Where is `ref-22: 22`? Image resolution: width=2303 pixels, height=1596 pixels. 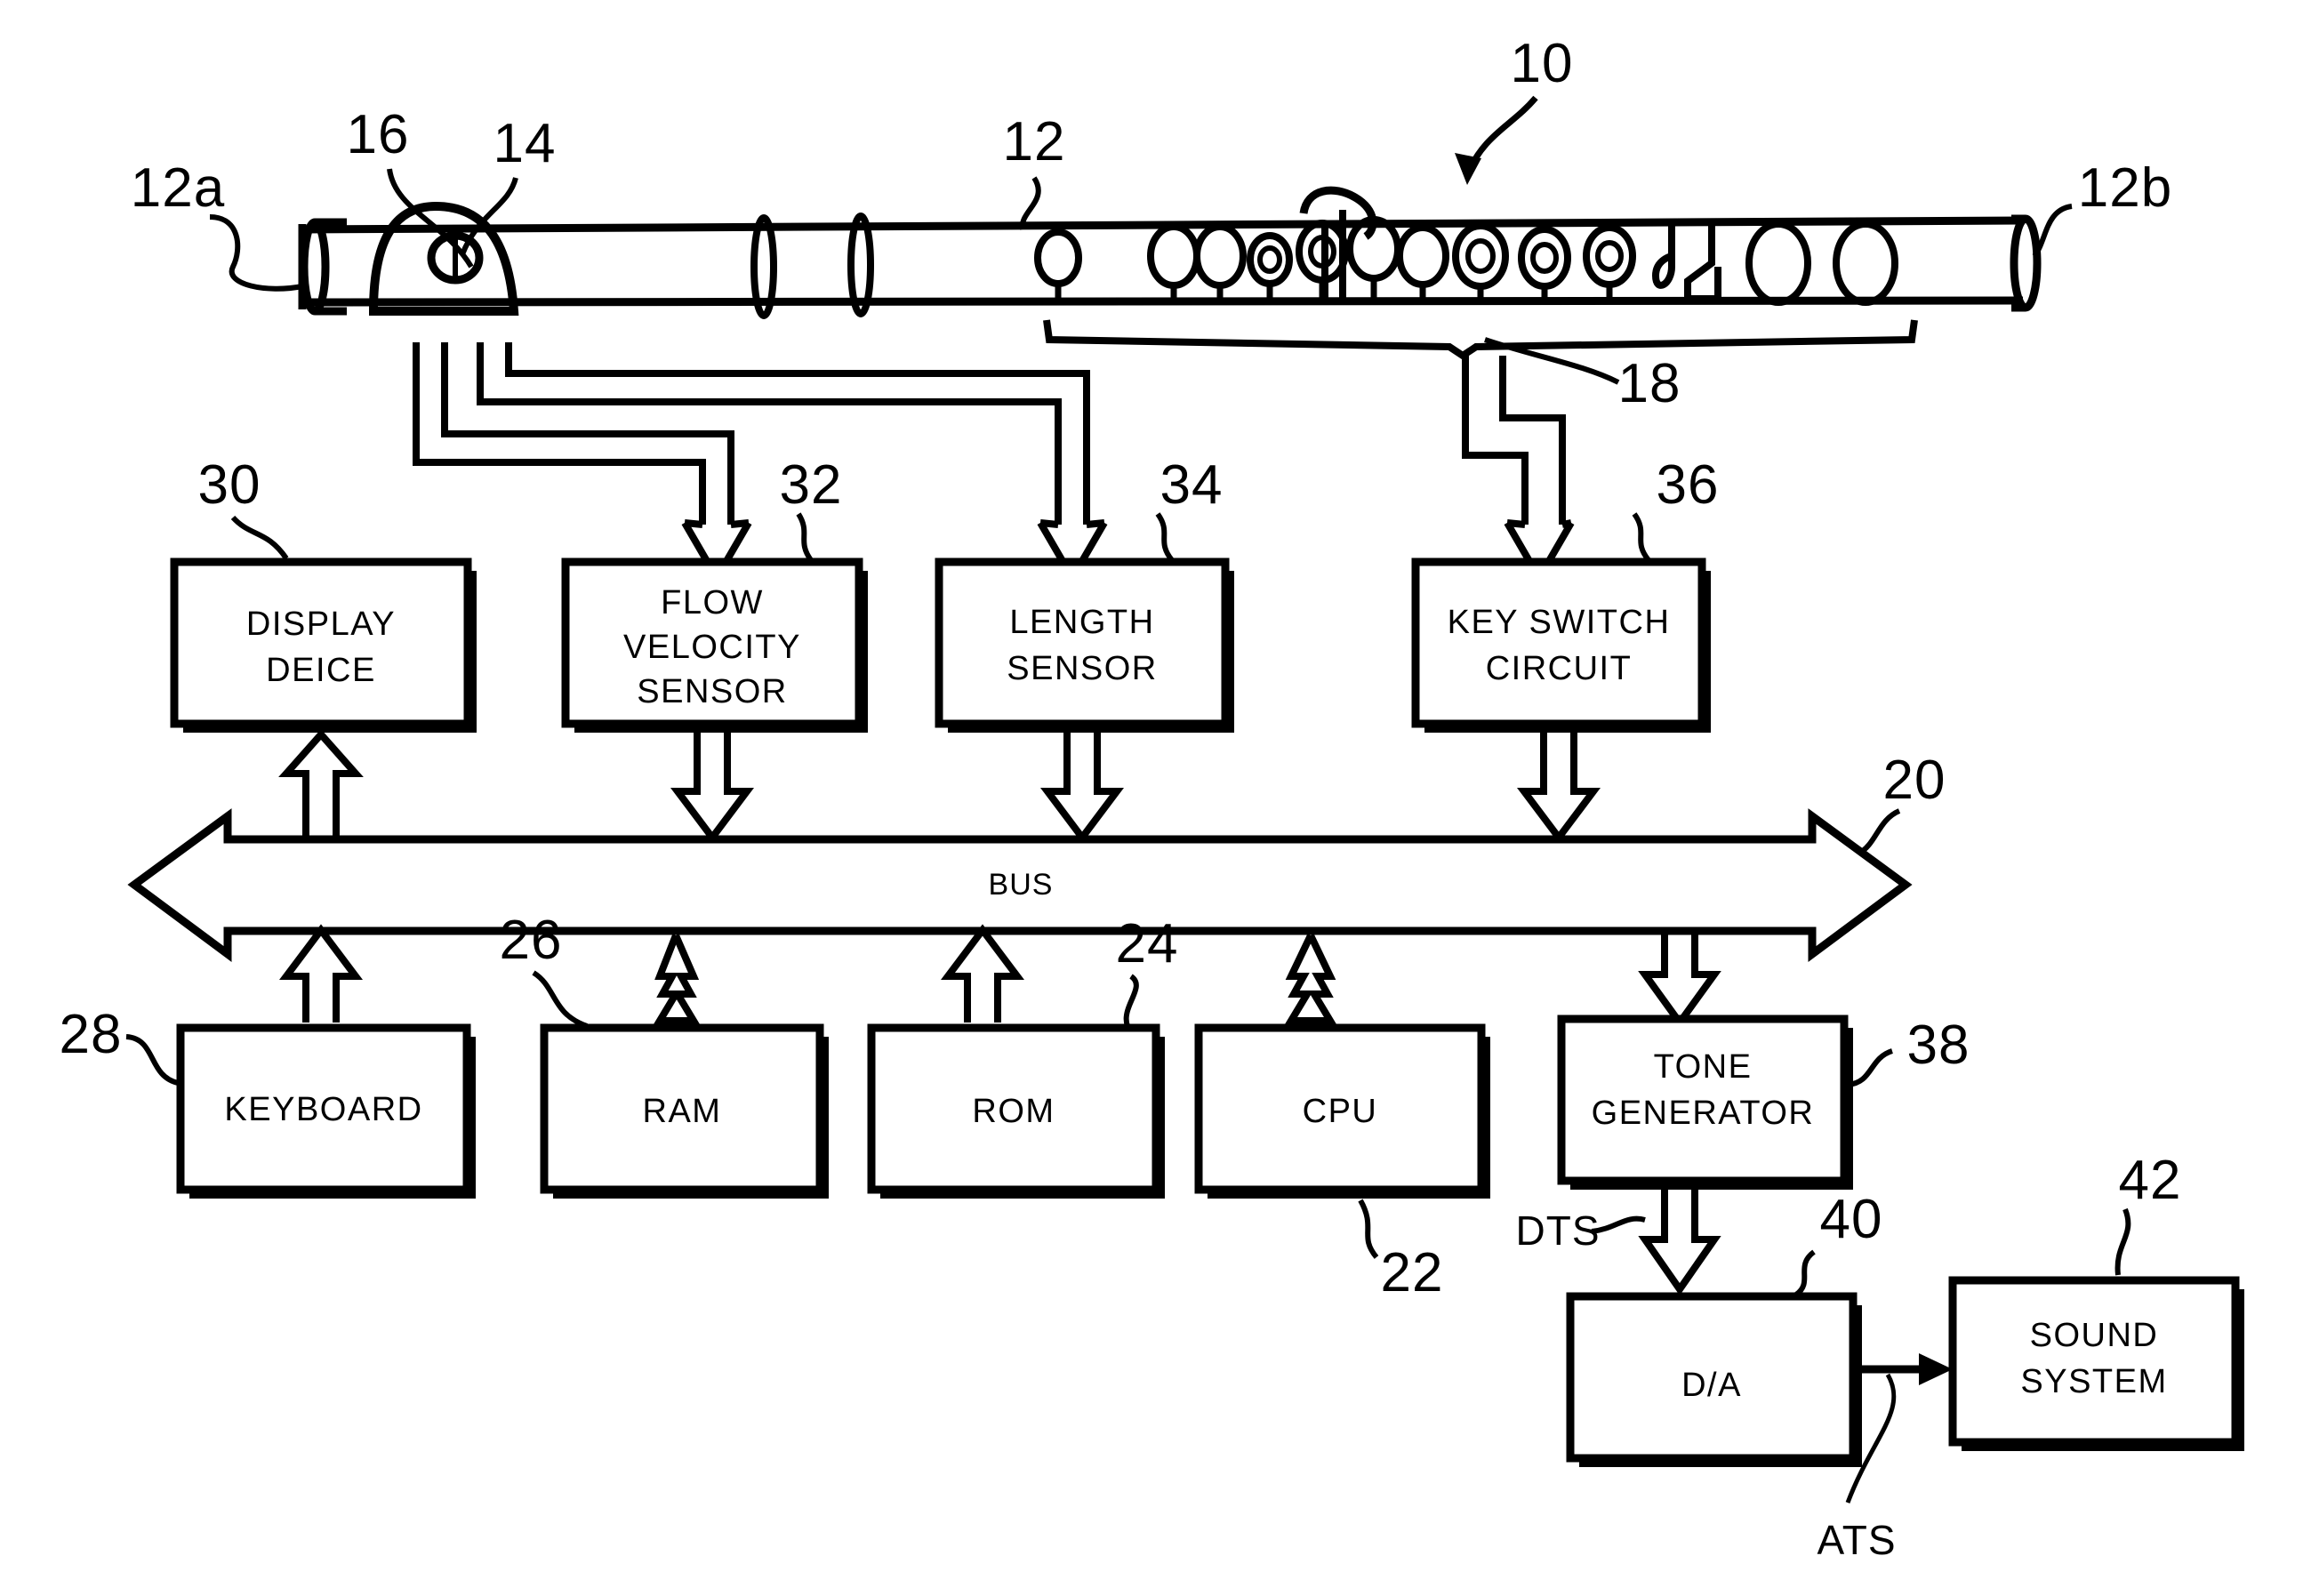 ref-22: 22 is located at coordinates (1413, 1272).